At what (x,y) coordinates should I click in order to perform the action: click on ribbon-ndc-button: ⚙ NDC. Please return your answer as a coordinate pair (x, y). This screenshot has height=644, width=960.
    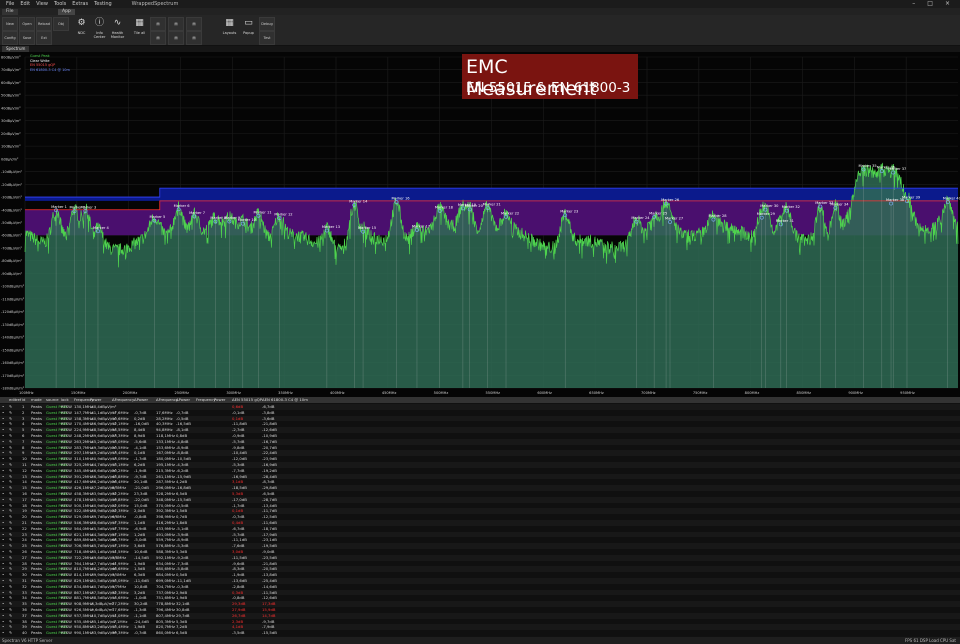
    Looking at the image, I should click on (81, 28).